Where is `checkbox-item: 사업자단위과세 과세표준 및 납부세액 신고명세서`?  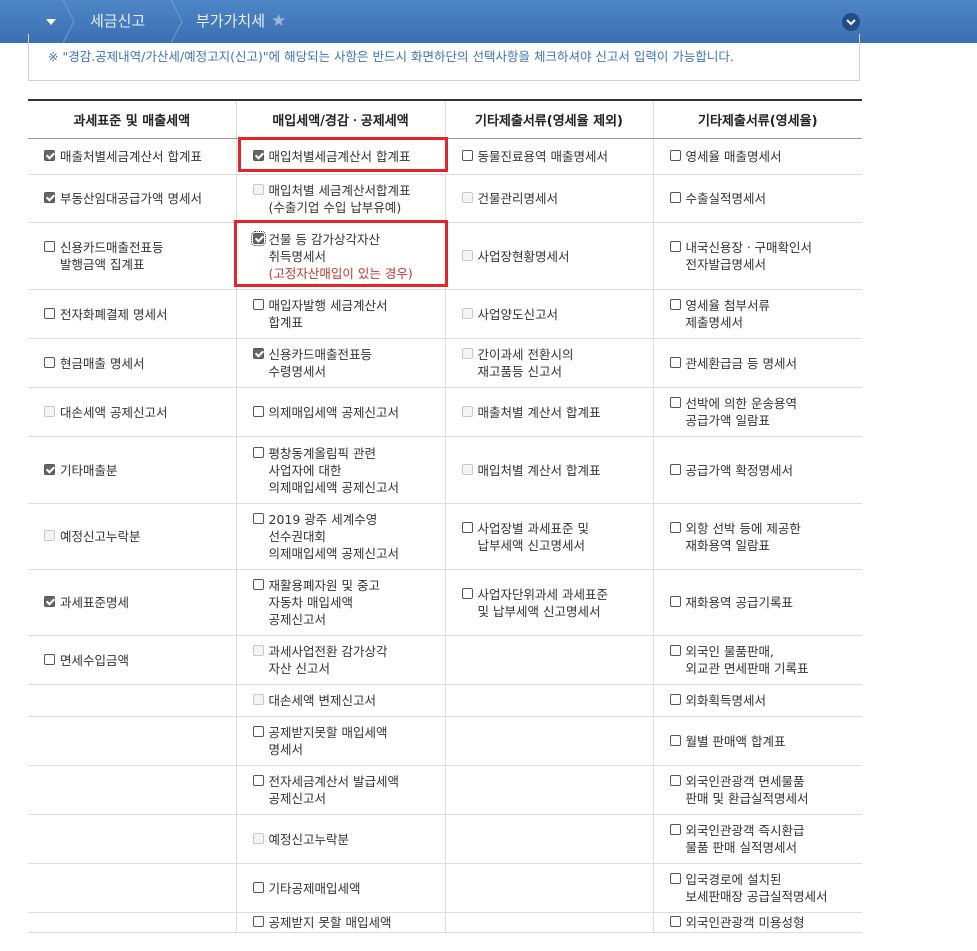 checkbox-item: 사업자단위과세 과세표준 및 납부세액 신고명세서 is located at coordinates (557, 603).